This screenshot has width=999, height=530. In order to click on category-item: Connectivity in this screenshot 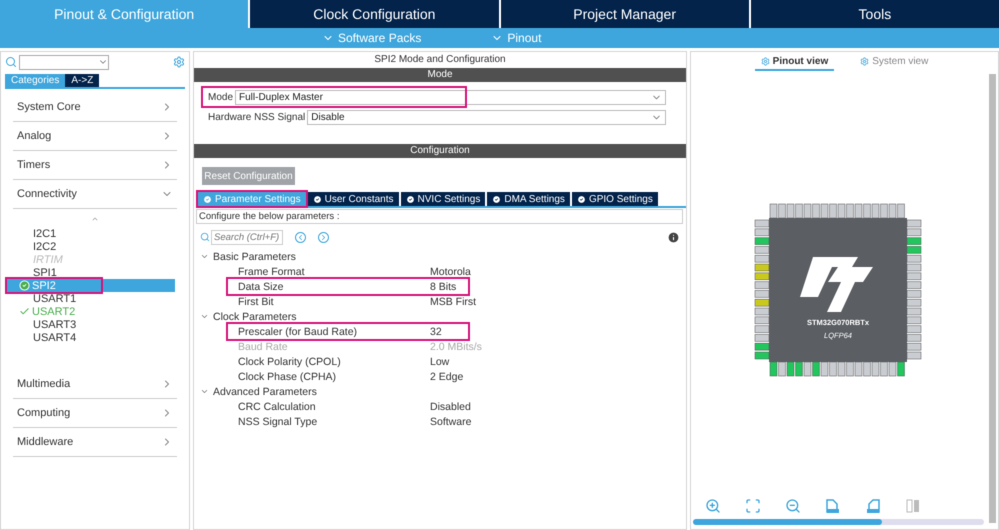, I will do `click(95, 194)`.